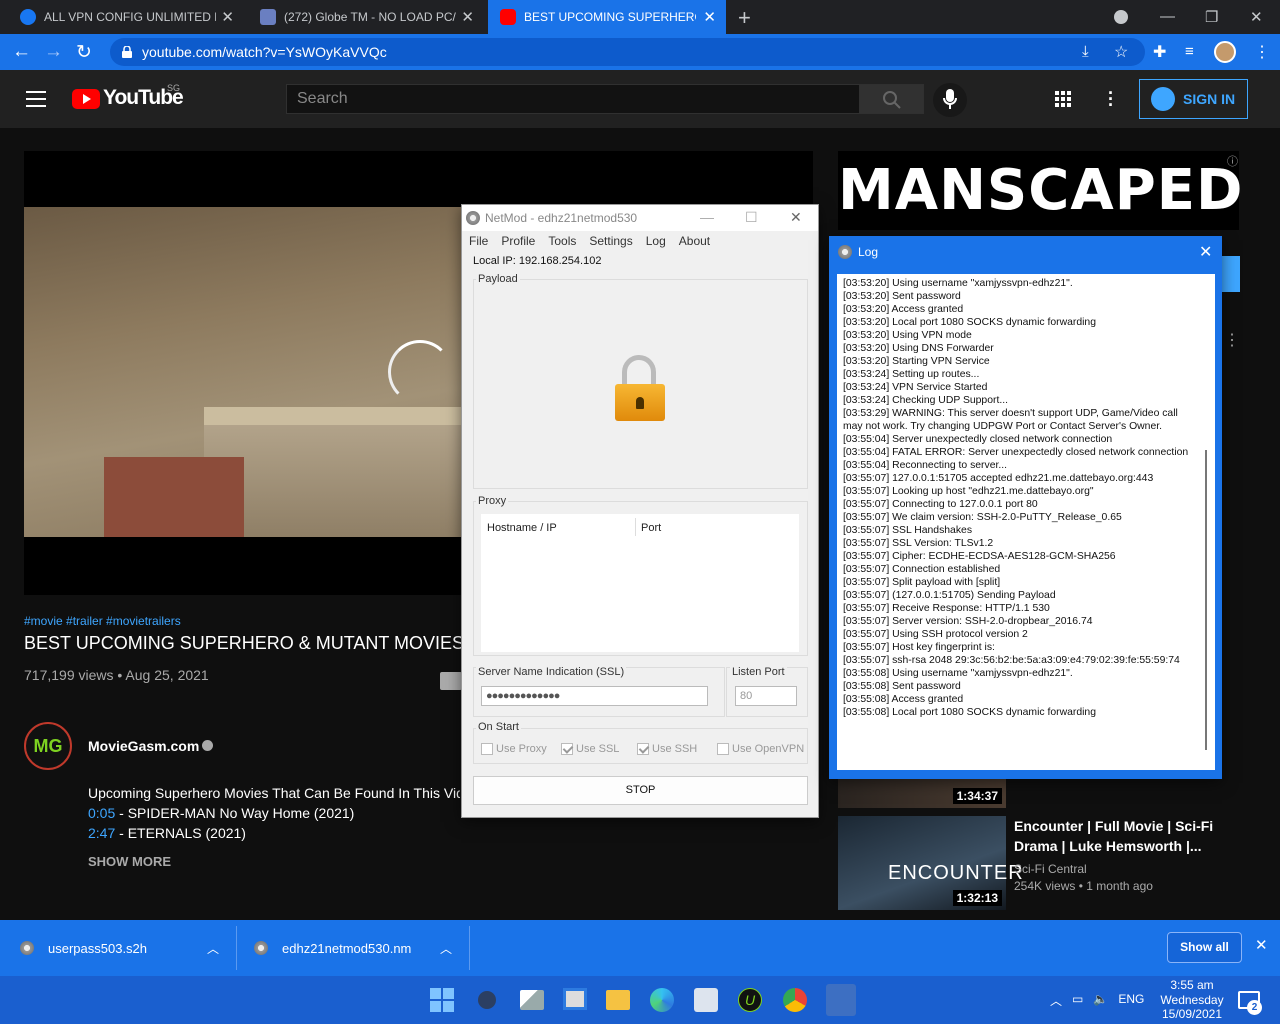  What do you see at coordinates (518, 241) in the screenshot?
I see `menu-profile: Profile` at bounding box center [518, 241].